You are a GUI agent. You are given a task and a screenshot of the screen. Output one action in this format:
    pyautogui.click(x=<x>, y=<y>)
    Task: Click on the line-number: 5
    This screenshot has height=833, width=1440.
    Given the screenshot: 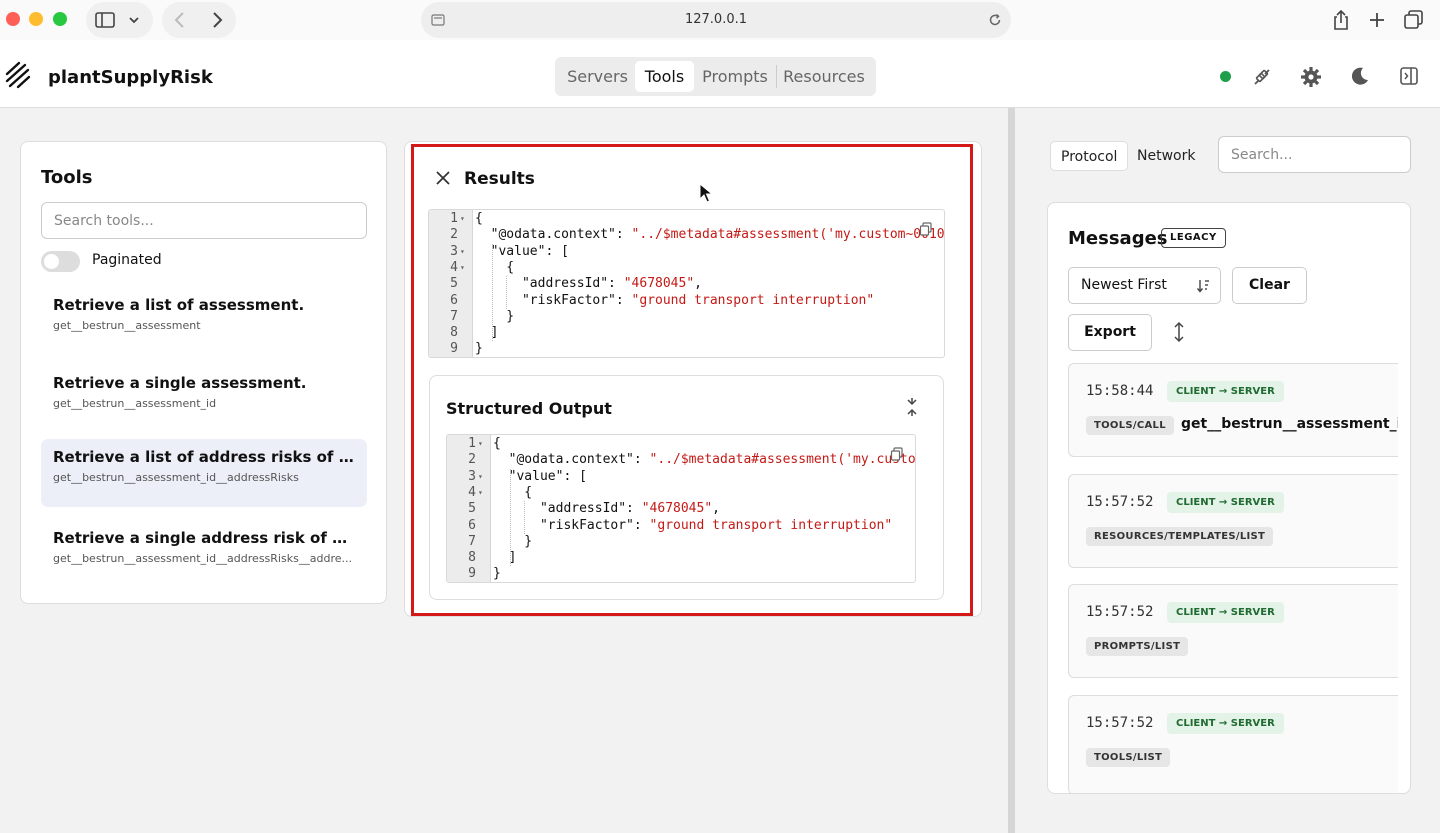 What is the action you would take?
    pyautogui.click(x=472, y=509)
    